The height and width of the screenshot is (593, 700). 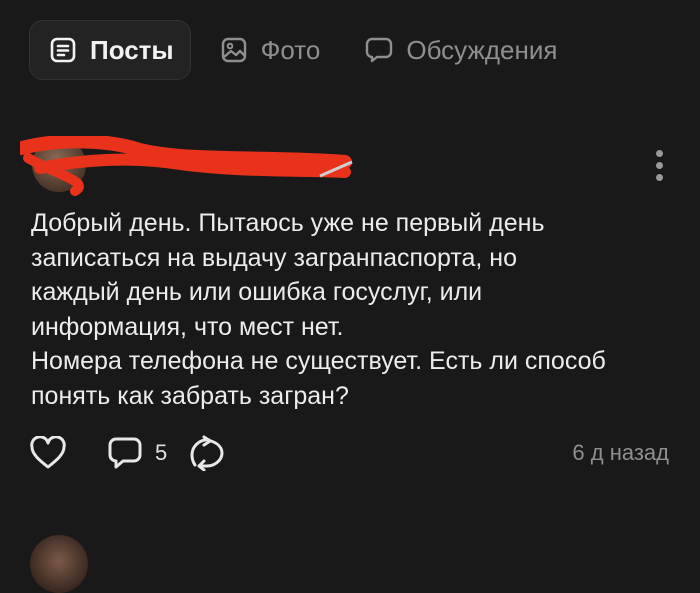 I want to click on share-icon, so click(x=207, y=453).